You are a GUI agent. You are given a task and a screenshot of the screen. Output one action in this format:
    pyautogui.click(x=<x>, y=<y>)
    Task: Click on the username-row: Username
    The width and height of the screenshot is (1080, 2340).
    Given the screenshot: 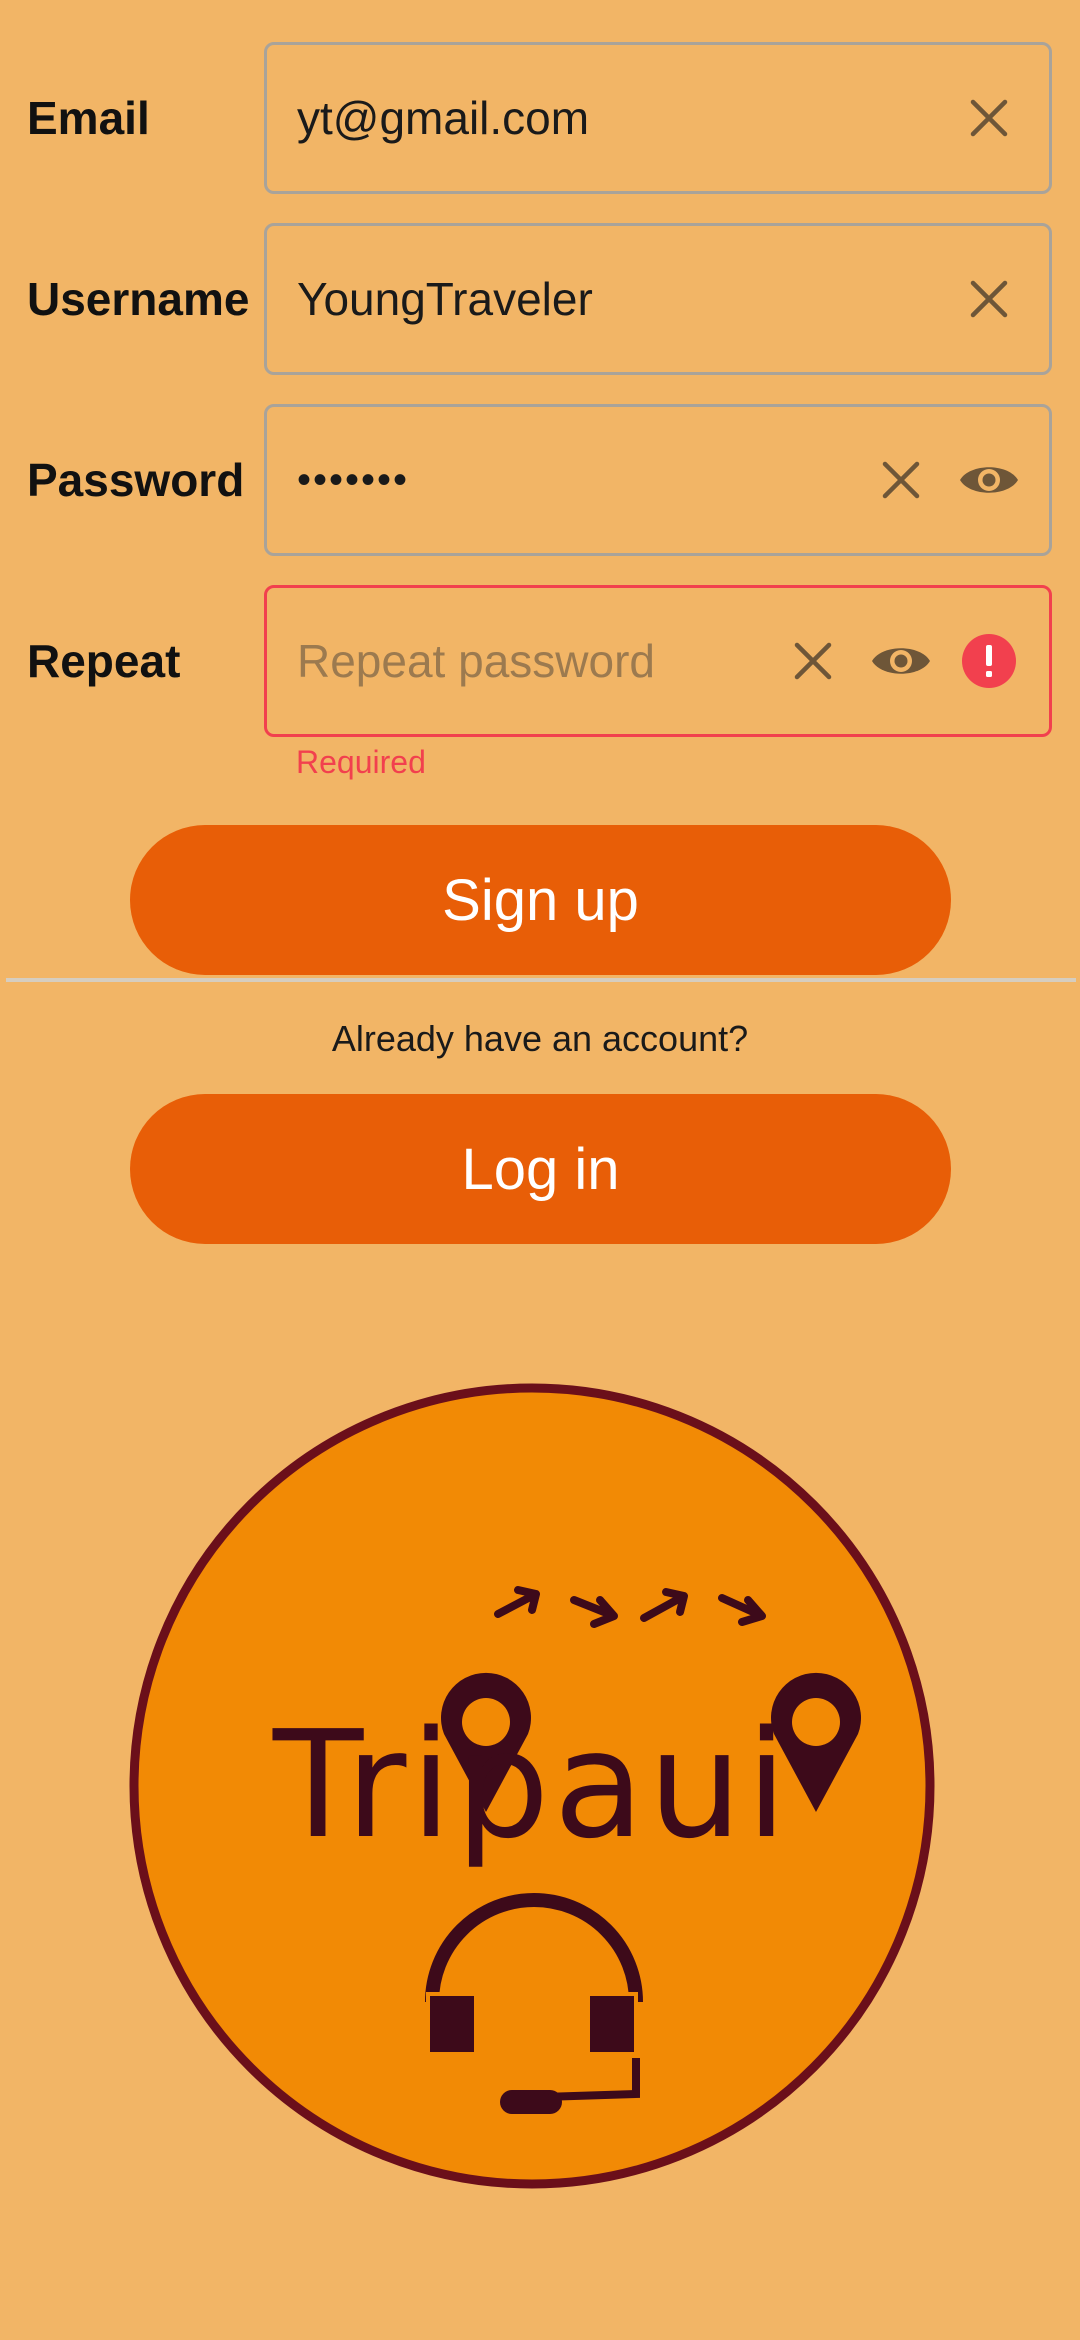 What is the action you would take?
    pyautogui.click(x=540, y=299)
    